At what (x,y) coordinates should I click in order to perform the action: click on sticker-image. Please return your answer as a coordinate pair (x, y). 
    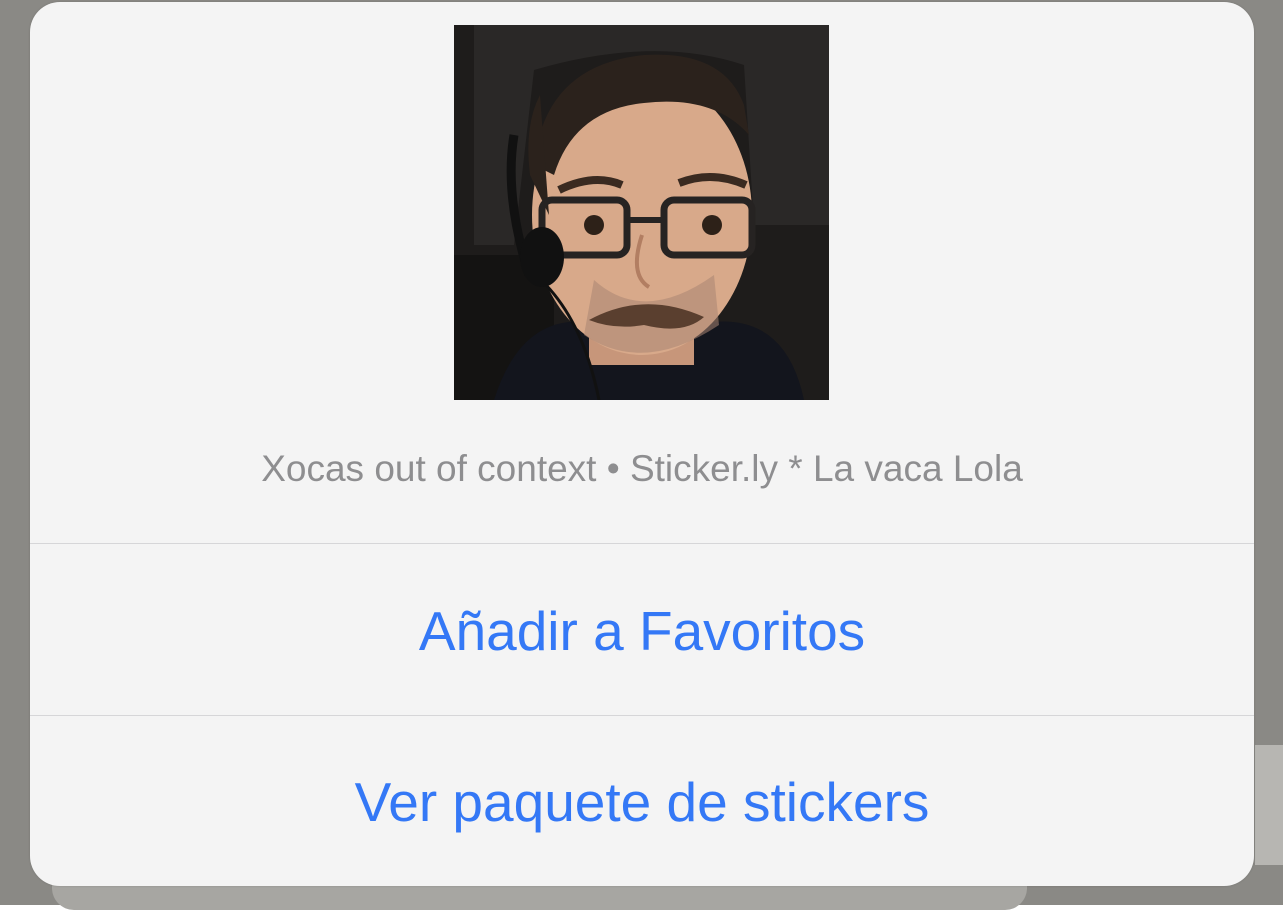
    Looking at the image, I should click on (641, 212).